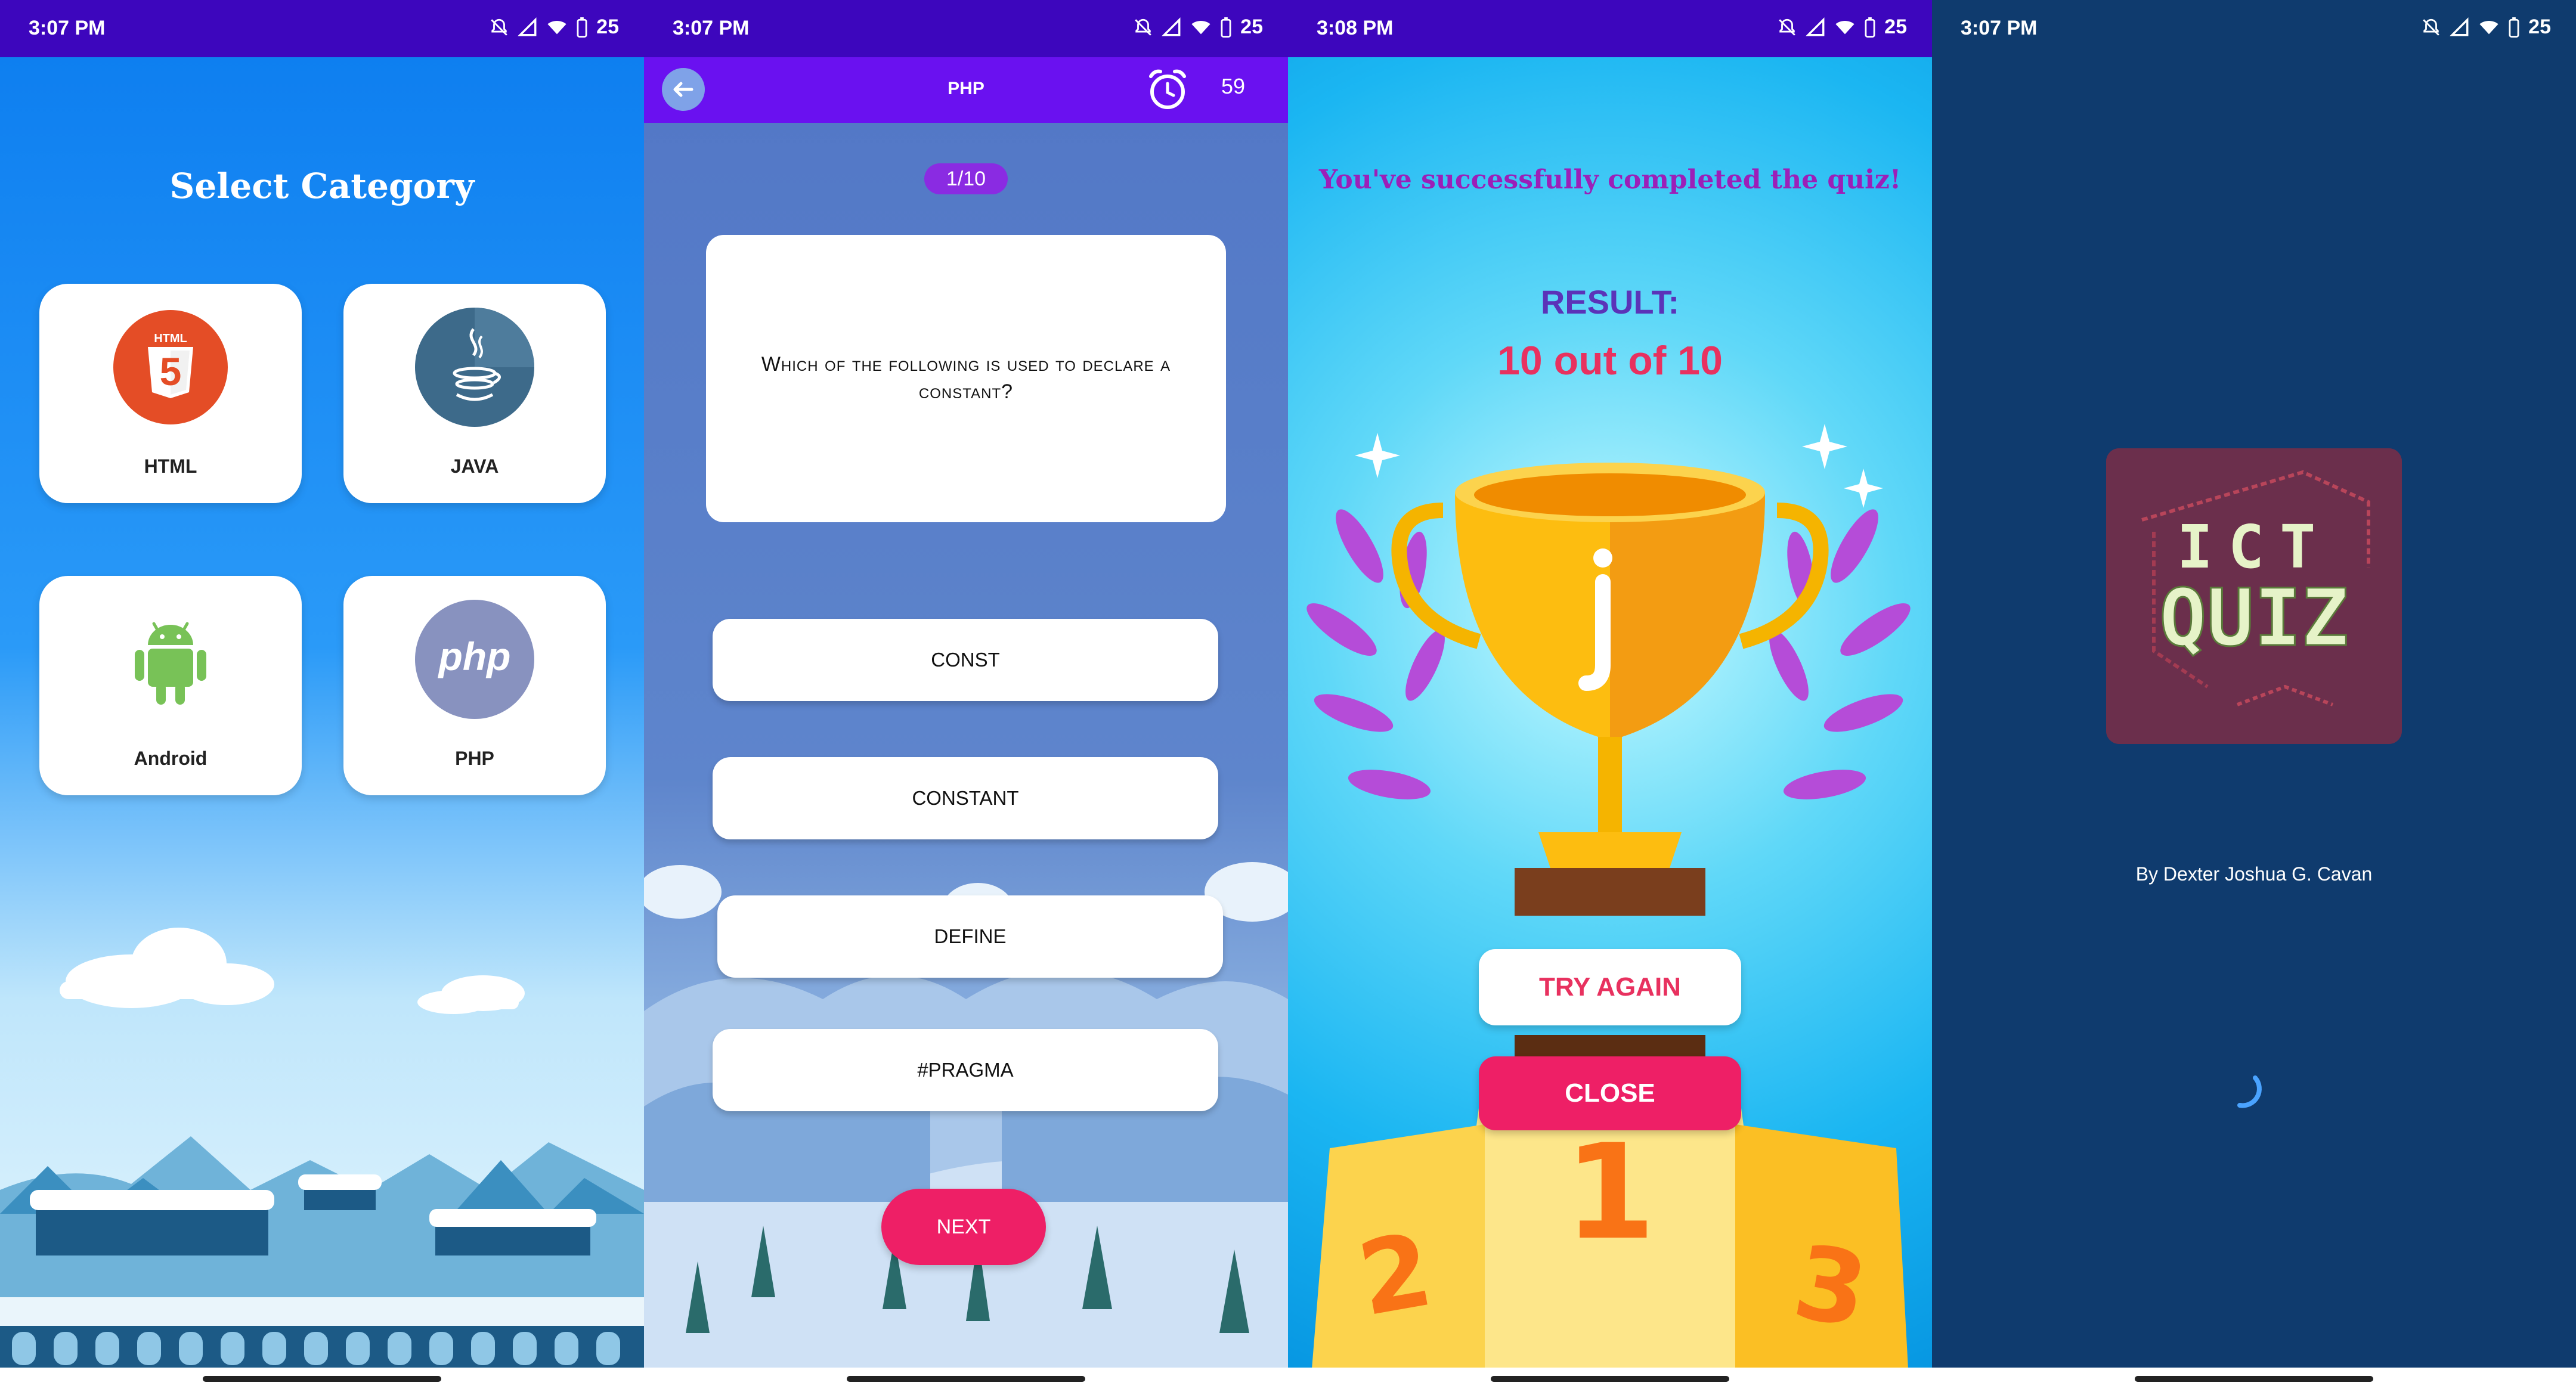 This screenshot has height=1395, width=2576. I want to click on logo-text-line1: ICT, so click(2254, 547).